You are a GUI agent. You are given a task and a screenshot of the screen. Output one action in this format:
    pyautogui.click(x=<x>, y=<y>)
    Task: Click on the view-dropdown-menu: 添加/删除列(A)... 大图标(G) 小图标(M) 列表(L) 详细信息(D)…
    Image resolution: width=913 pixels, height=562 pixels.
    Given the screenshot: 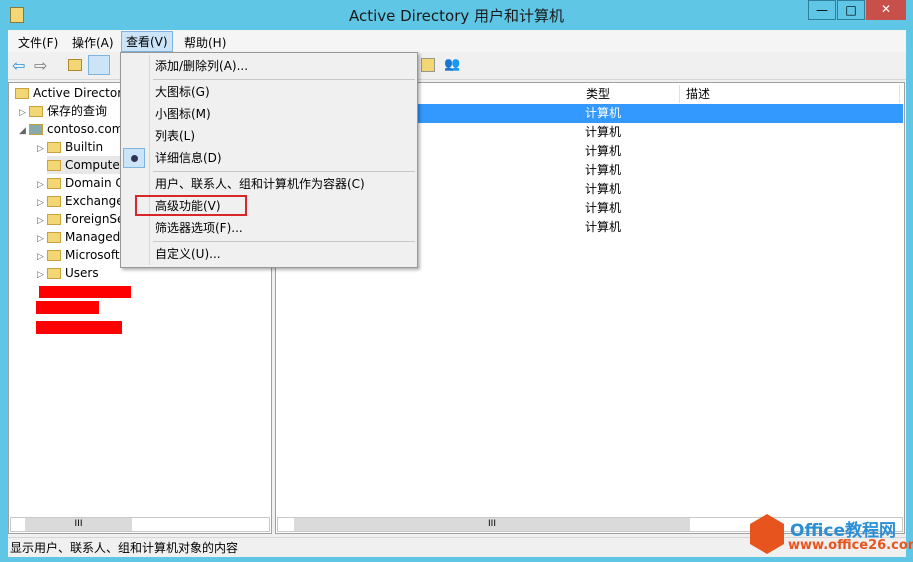 What is the action you would take?
    pyautogui.click(x=269, y=160)
    